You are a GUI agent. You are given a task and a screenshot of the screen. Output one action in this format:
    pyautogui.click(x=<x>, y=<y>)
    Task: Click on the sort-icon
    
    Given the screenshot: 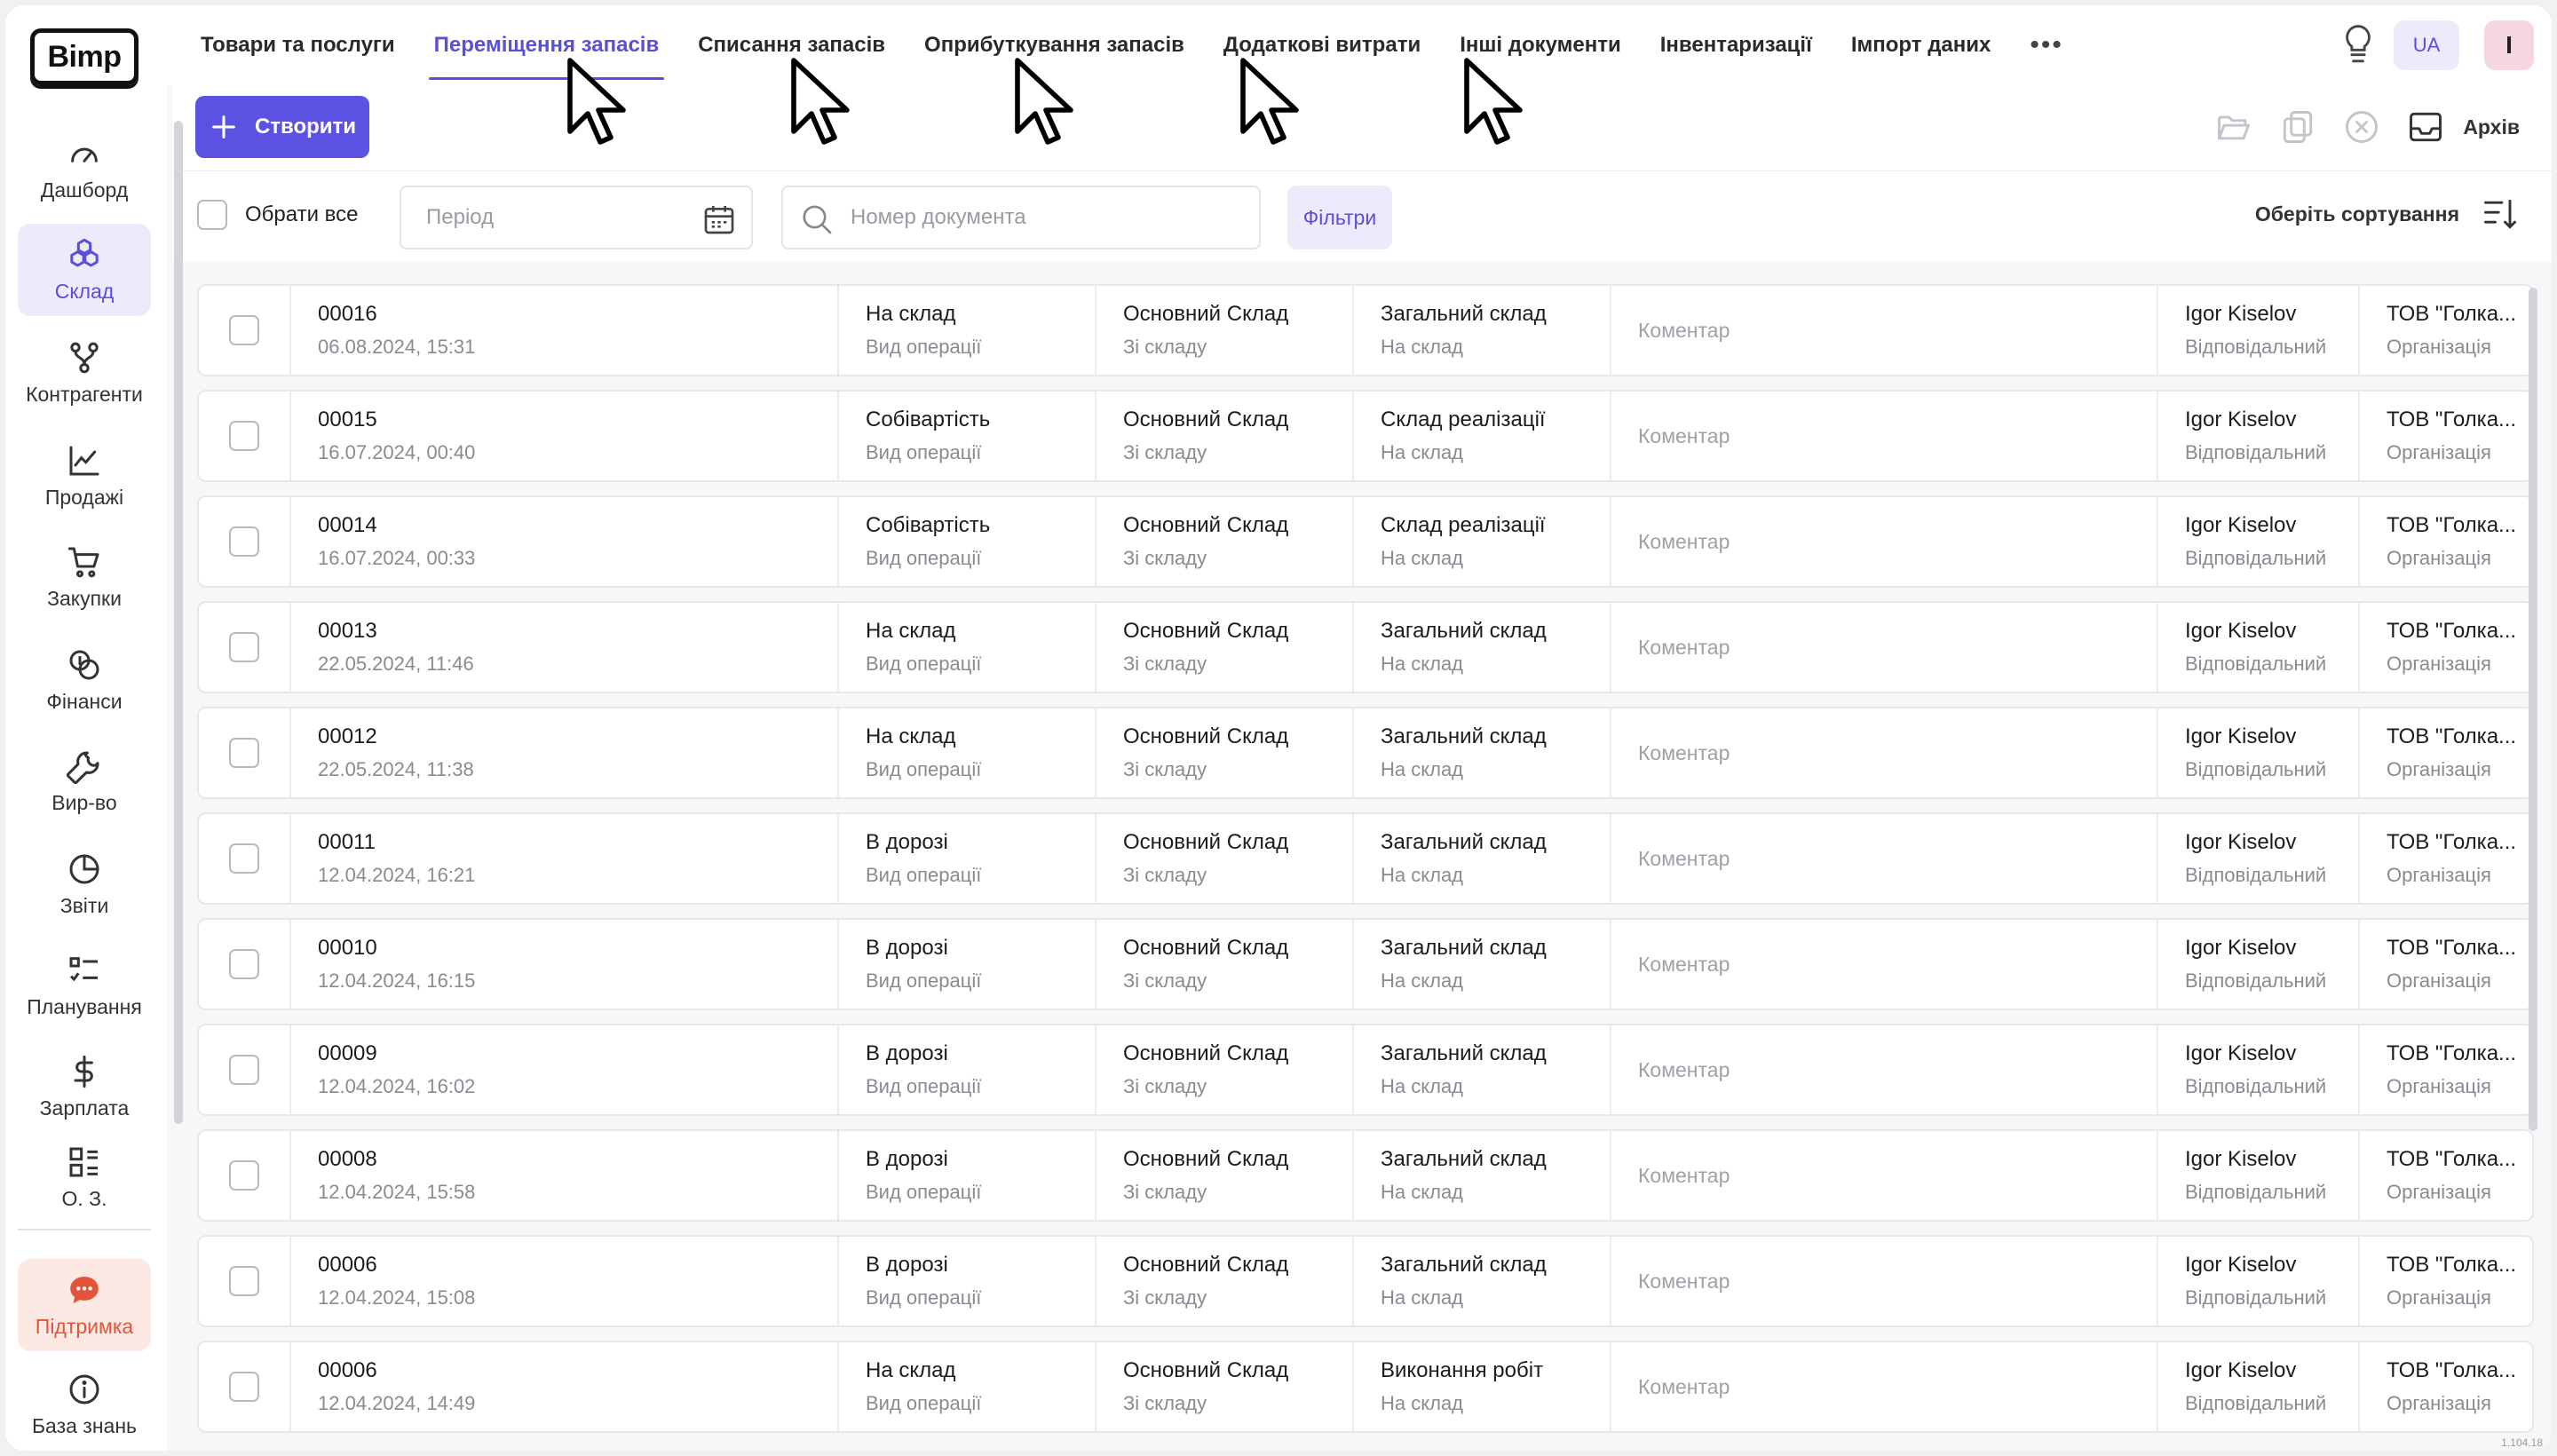 What is the action you would take?
    pyautogui.click(x=2500, y=214)
    